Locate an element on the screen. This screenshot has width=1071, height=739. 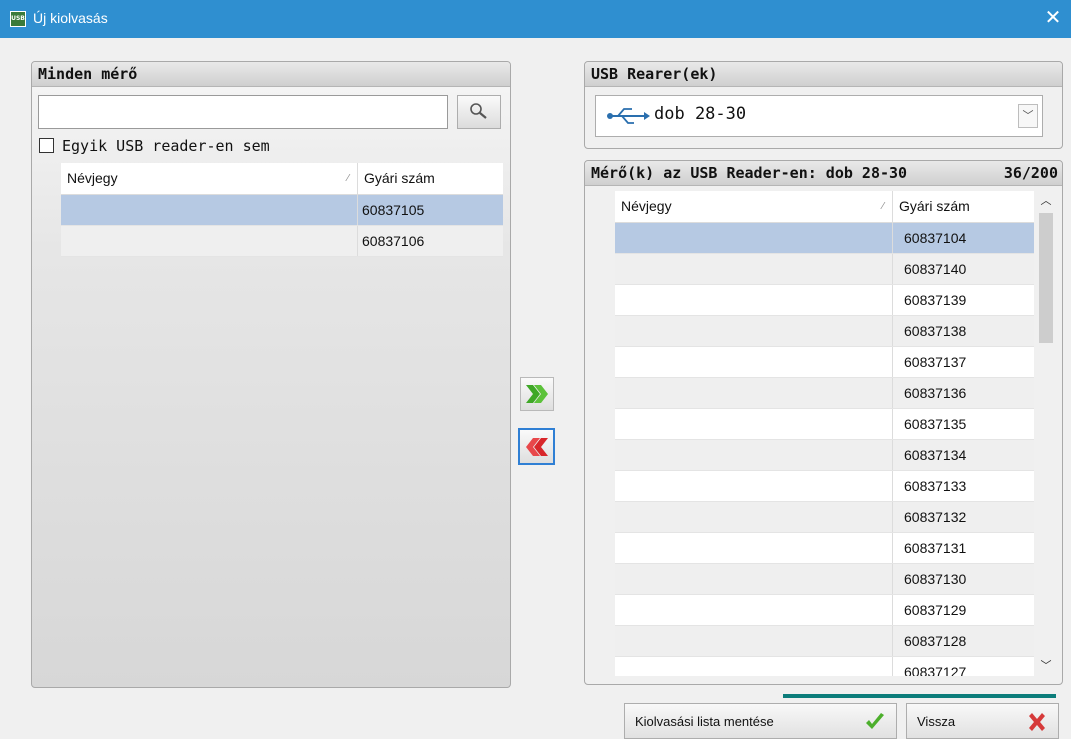
double-chevron-right-icon is located at coordinates (537, 394).